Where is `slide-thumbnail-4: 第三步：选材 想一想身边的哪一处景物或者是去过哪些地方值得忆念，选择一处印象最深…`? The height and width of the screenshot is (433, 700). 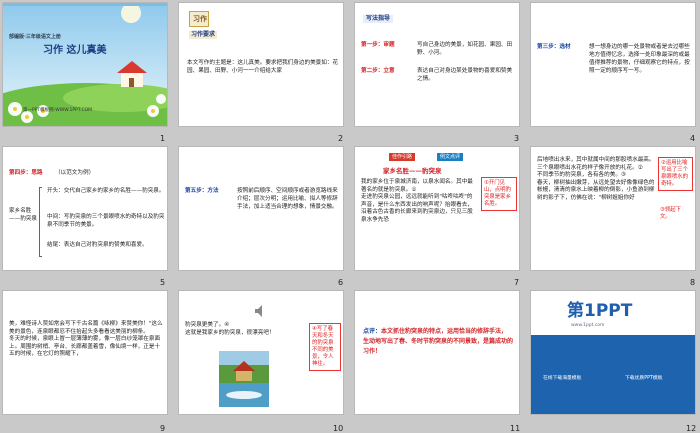 slide-thumbnail-4: 第三步：选材 想一想身边的哪一处景物或者是去过哪些地方值得忆念，选择一处印象最深… is located at coordinates (613, 64).